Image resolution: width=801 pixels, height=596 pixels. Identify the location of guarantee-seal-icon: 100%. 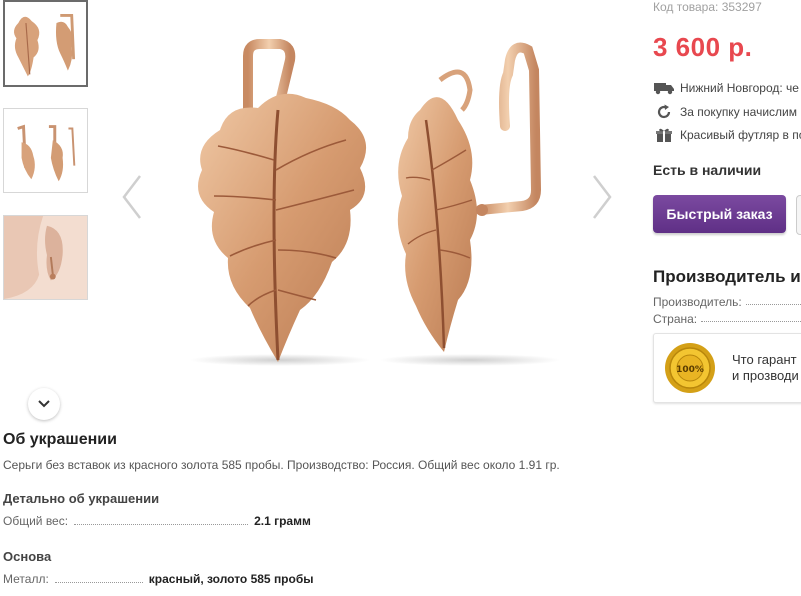
(690, 368).